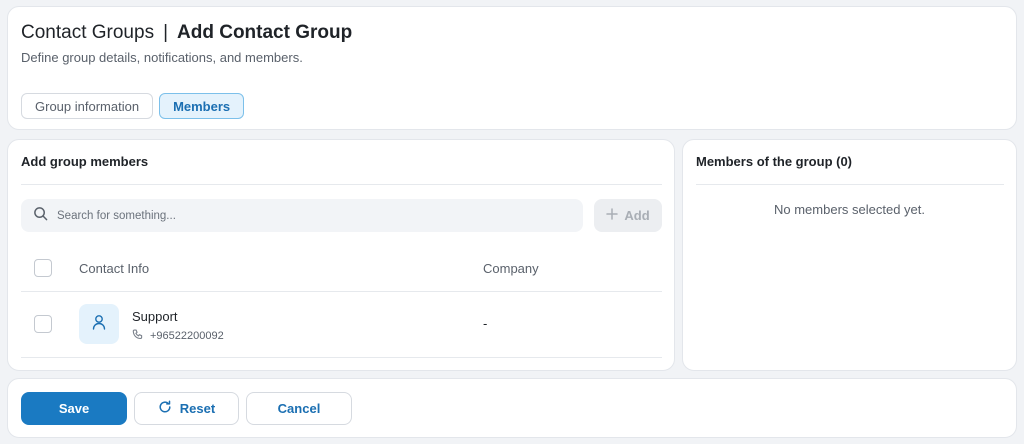 This screenshot has width=1024, height=444. Describe the element at coordinates (485, 323) in the screenshot. I see `contact-company: -` at that location.